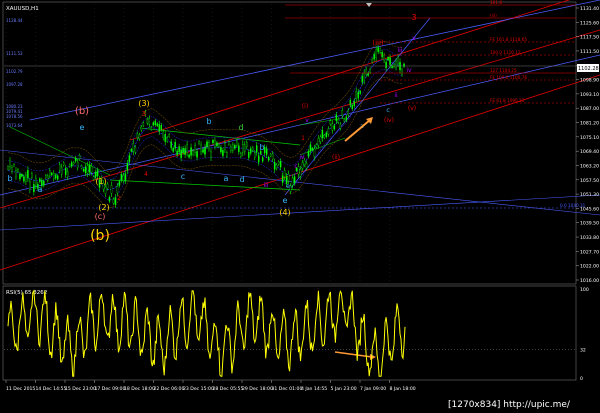  I want to click on price-tick-label: 1098.90, so click(589, 81).